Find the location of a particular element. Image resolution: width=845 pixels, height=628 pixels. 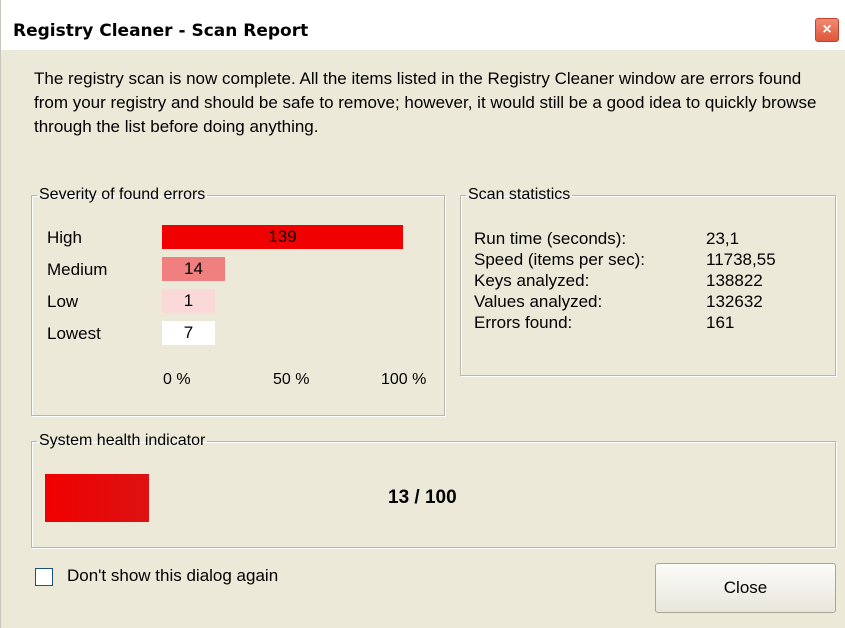

severity-label-lowest: Lowest is located at coordinates (74, 333).